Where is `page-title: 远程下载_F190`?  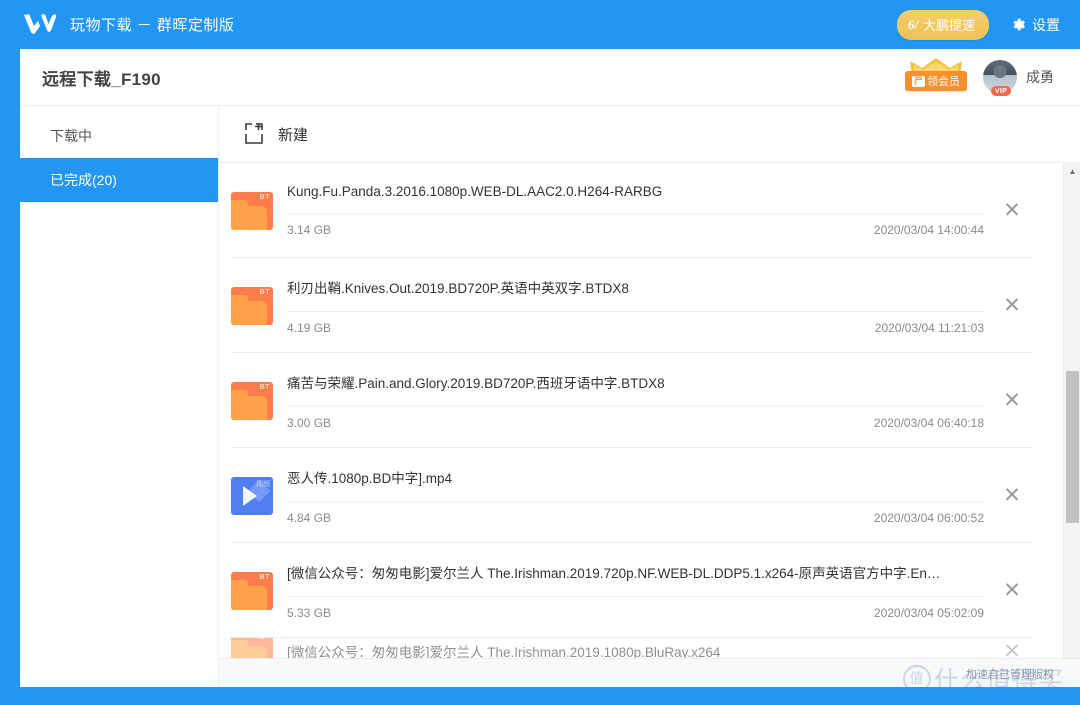 page-title: 远程下载_F190 is located at coordinates (101, 79).